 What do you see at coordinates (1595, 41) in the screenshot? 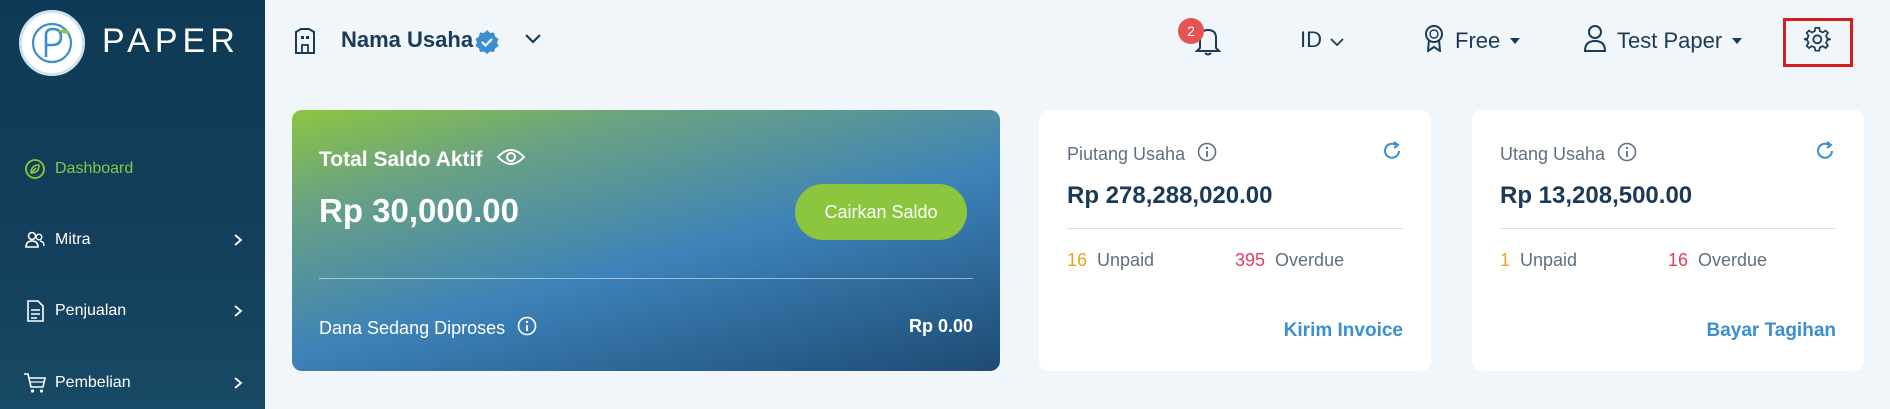
I see `user-icon` at bounding box center [1595, 41].